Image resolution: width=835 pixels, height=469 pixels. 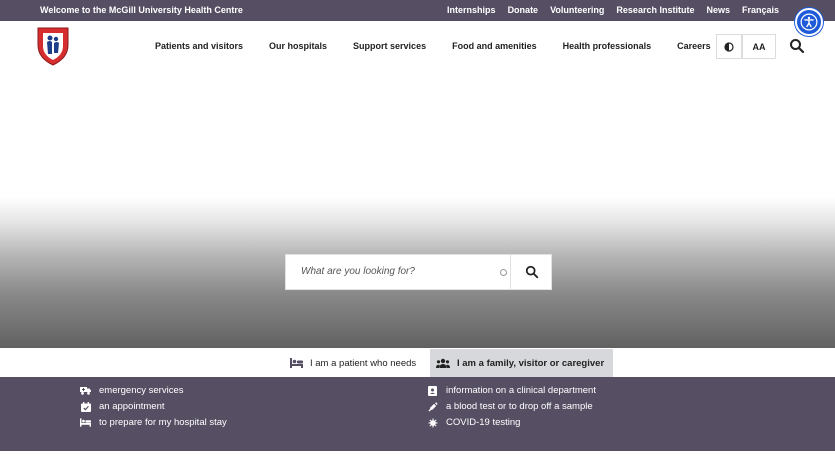 I want to click on accessibility-button, so click(x=809, y=22).